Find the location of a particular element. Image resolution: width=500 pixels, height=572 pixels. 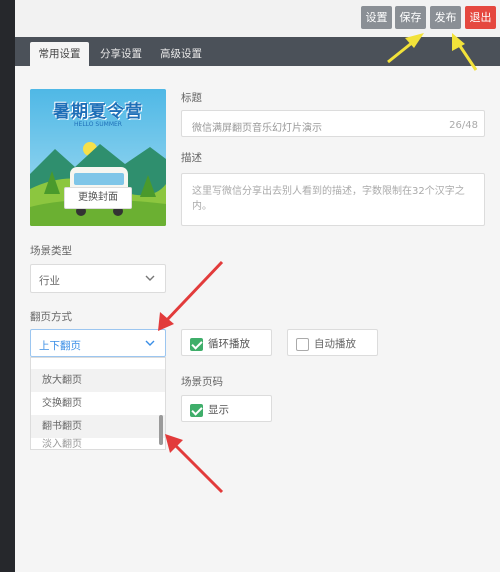

dropdown-scrollbar is located at coordinates (161, 430).